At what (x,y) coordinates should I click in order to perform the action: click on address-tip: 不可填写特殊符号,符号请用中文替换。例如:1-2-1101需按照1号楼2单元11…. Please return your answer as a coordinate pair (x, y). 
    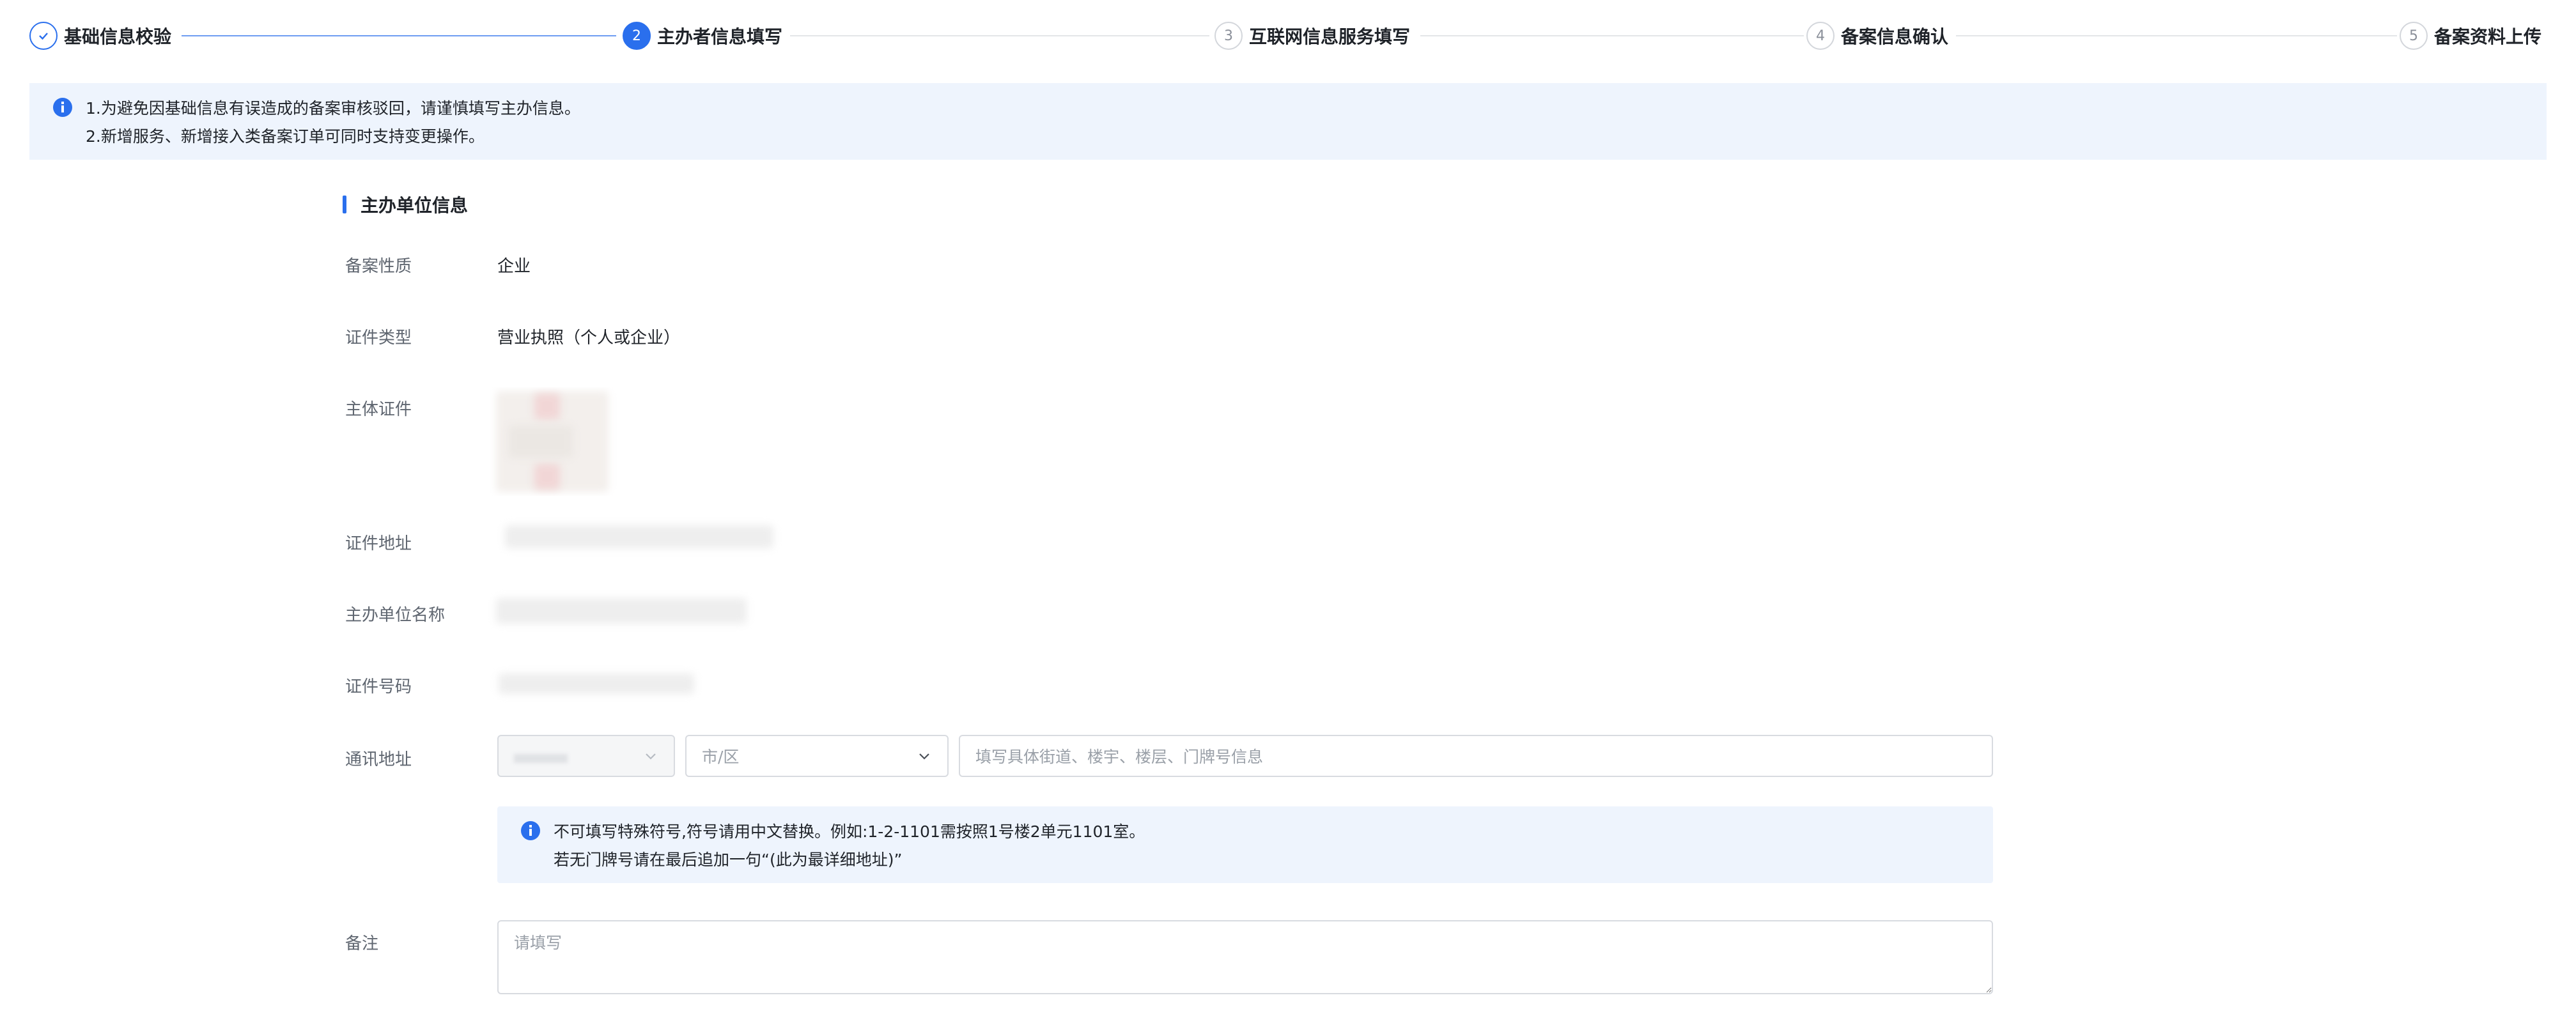
    Looking at the image, I should click on (1245, 844).